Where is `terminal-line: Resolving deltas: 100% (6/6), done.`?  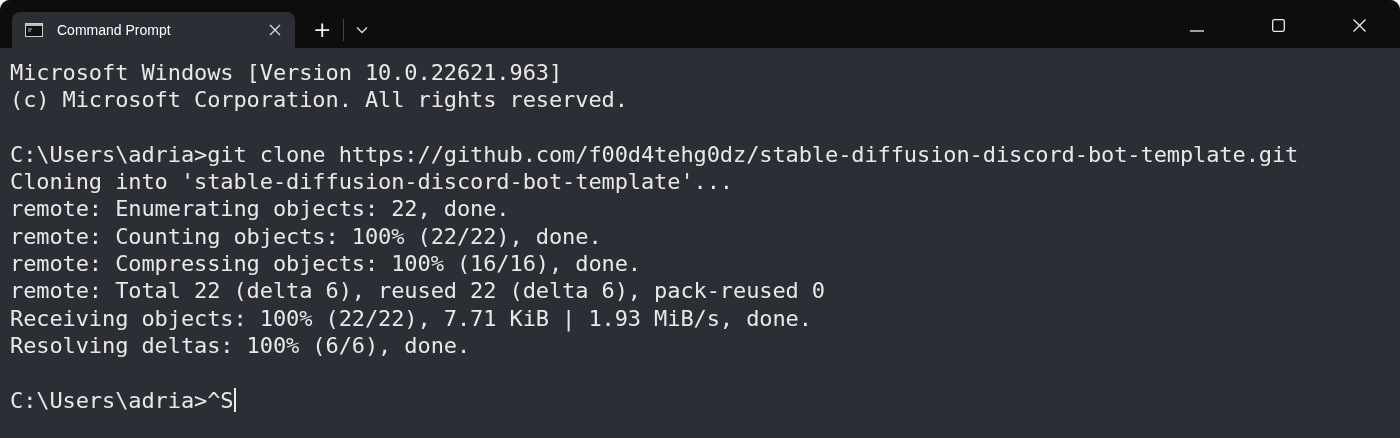 terminal-line: Resolving deltas: 100% (6/6), done. is located at coordinates (240, 345).